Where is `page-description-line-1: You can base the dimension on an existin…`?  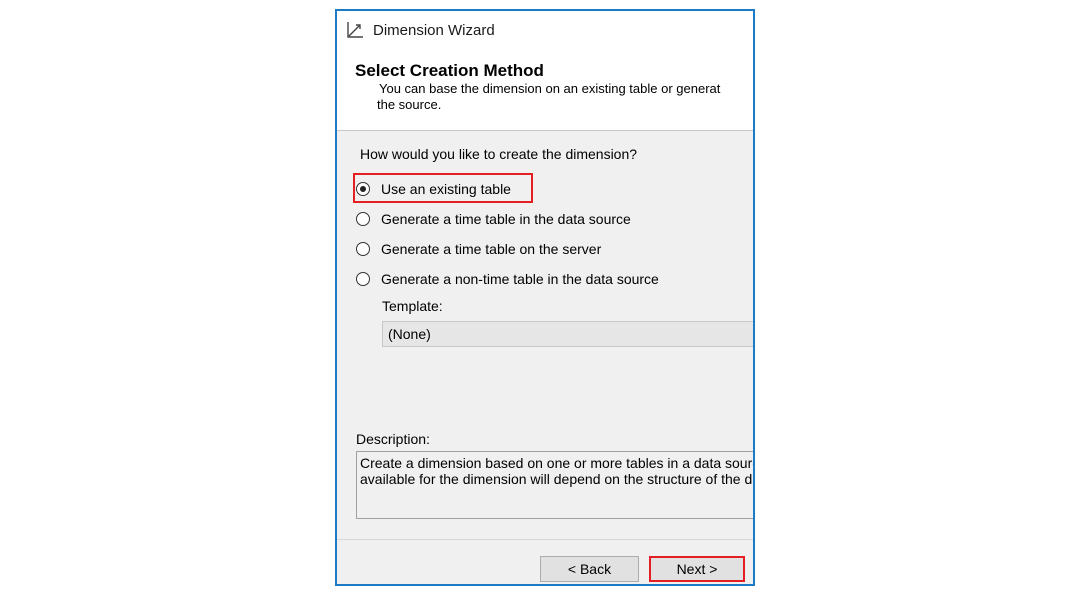 page-description-line-1: You can base the dimension on an existin… is located at coordinates (550, 88).